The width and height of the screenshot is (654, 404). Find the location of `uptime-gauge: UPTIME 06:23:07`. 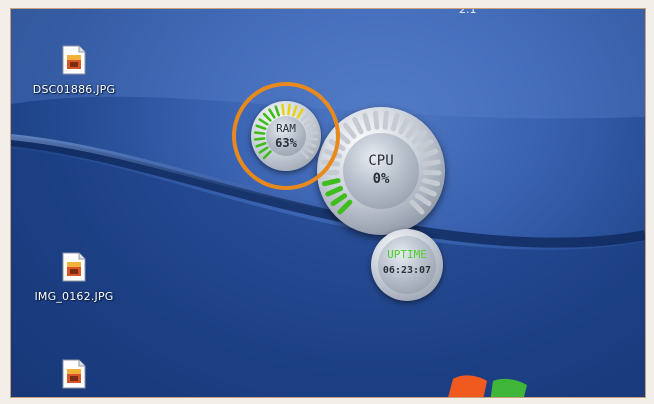

uptime-gauge: UPTIME 06:23:07 is located at coordinates (407, 265).